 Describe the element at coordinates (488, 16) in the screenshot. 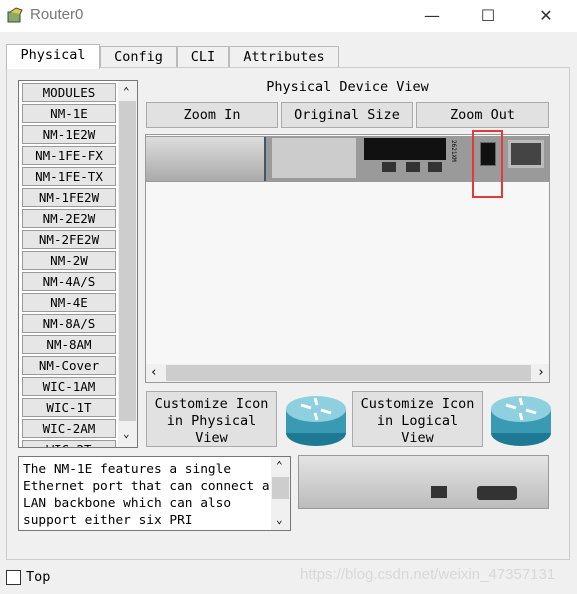

I see `maximize-button: ☐` at that location.